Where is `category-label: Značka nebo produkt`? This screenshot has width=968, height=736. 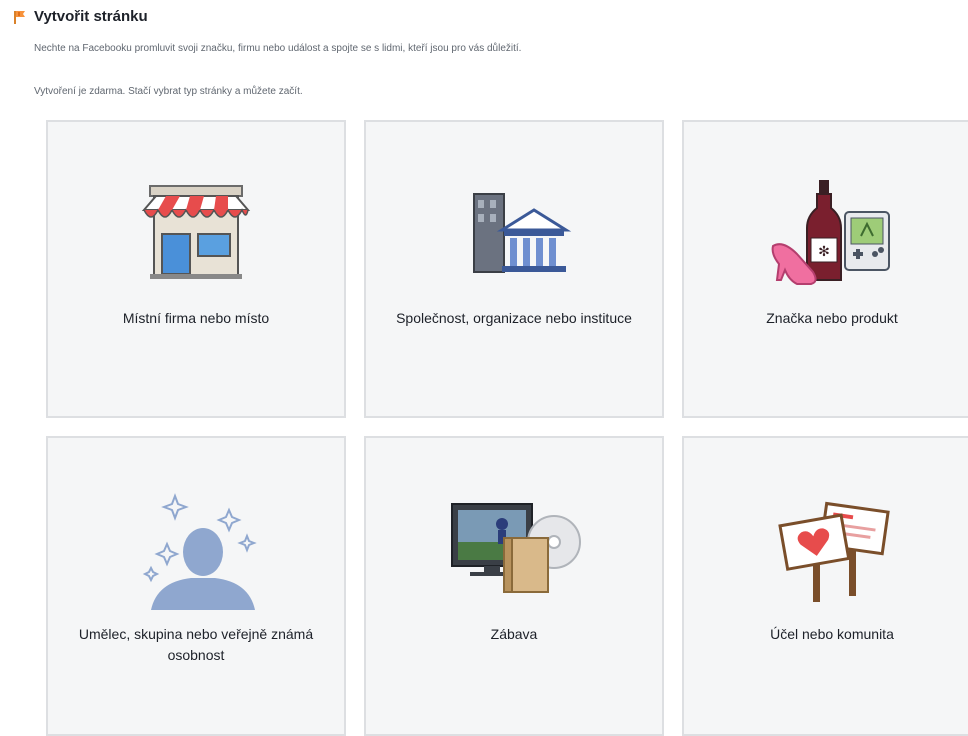
category-label: Značka nebo produkt is located at coordinates (832, 318).